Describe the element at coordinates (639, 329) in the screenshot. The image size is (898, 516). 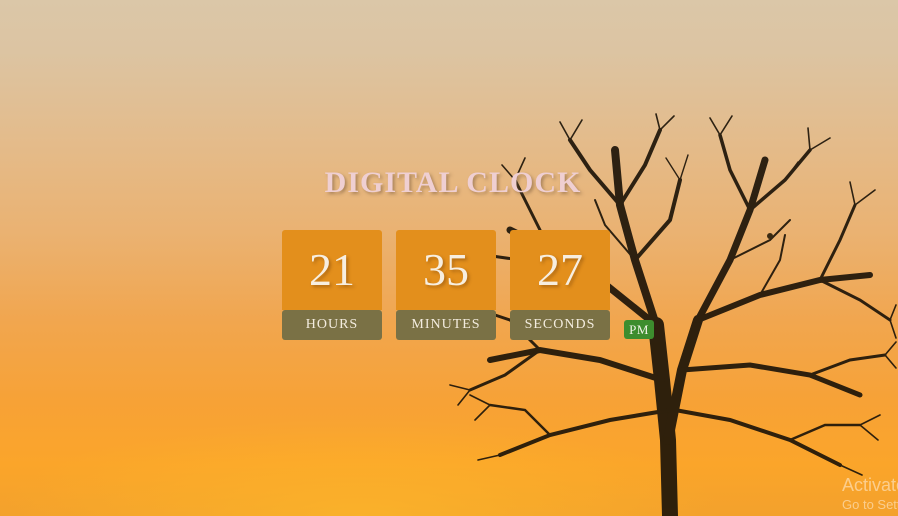
I see `period-badge: PM` at that location.